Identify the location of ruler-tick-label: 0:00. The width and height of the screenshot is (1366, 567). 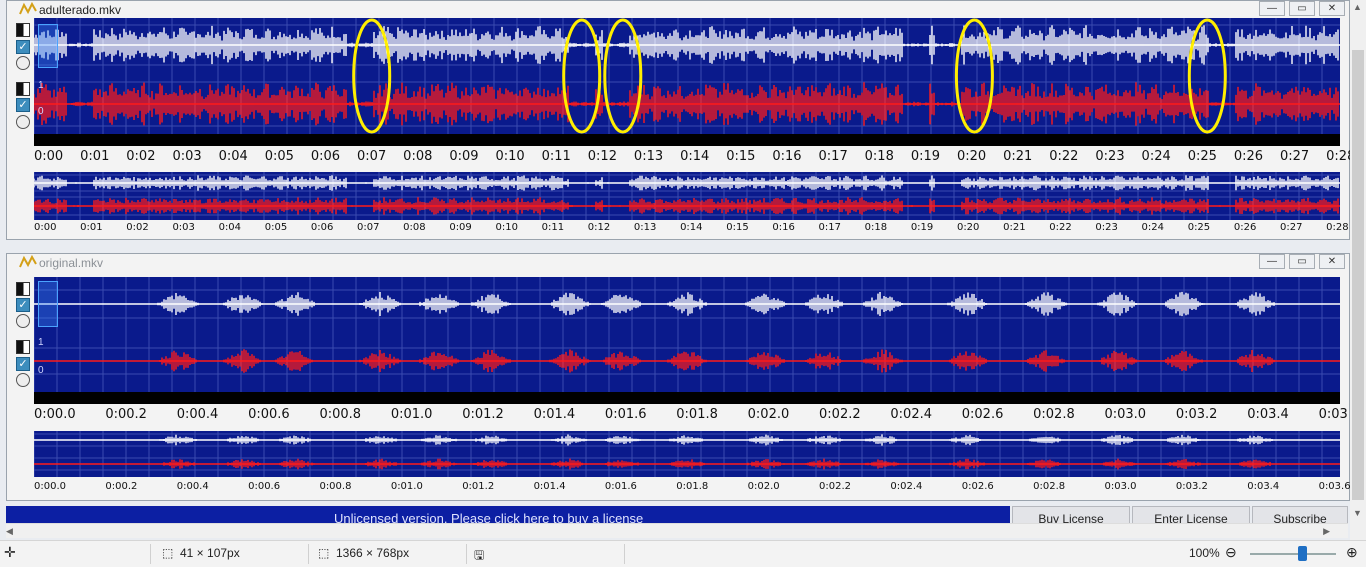
(49, 156).